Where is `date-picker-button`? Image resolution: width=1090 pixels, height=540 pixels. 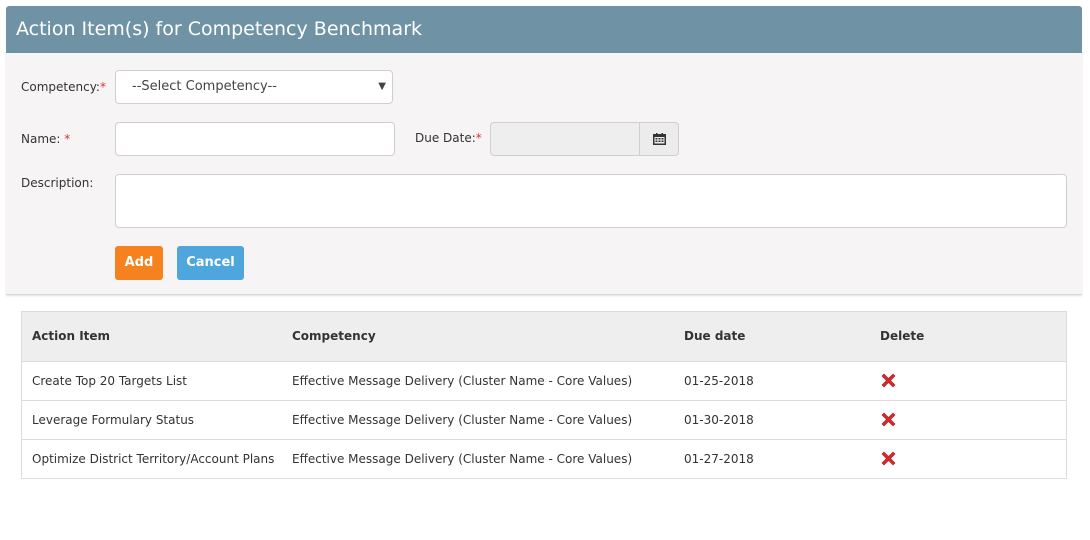 date-picker-button is located at coordinates (659, 139).